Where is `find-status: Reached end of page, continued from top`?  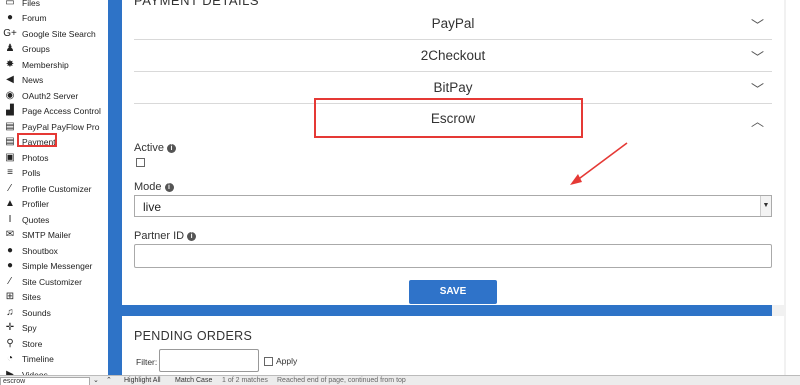 find-status: Reached end of page, continued from top is located at coordinates (341, 380).